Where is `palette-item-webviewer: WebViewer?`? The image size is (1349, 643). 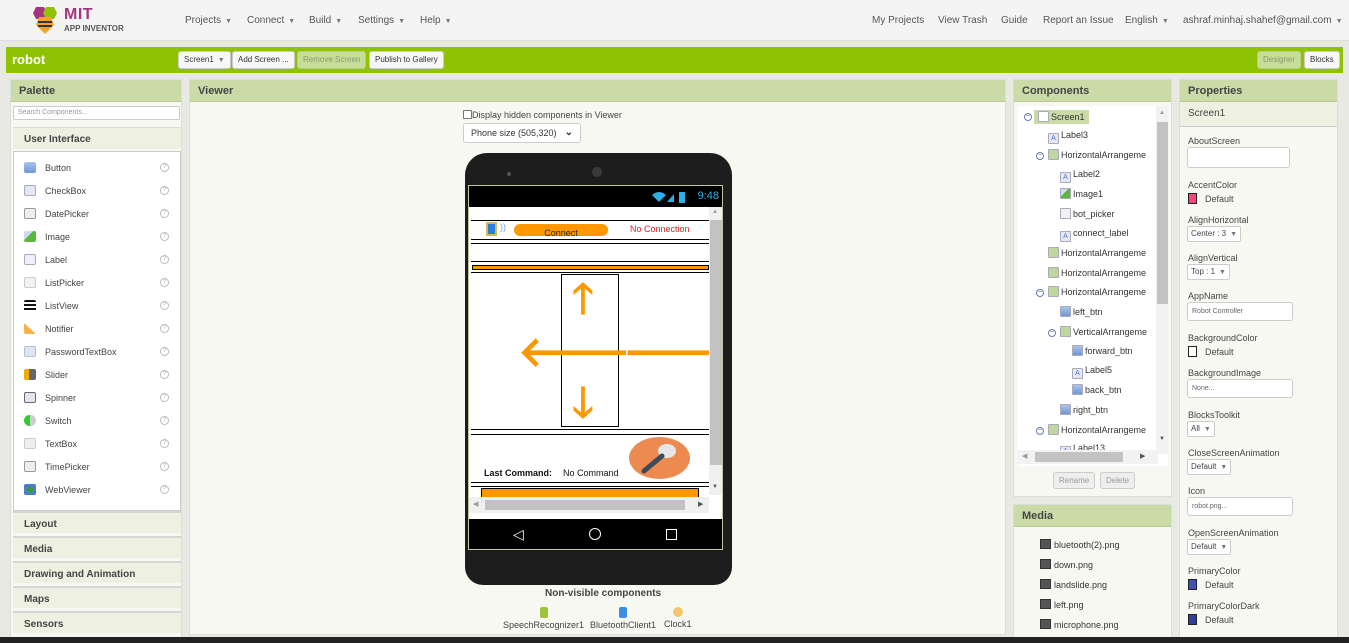 palette-item-webviewer: WebViewer? is located at coordinates (97, 490).